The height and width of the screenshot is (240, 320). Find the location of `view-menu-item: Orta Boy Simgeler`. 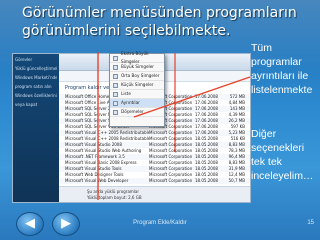

view-menu-item: Orta Boy Simgeler is located at coordinates (137, 76).